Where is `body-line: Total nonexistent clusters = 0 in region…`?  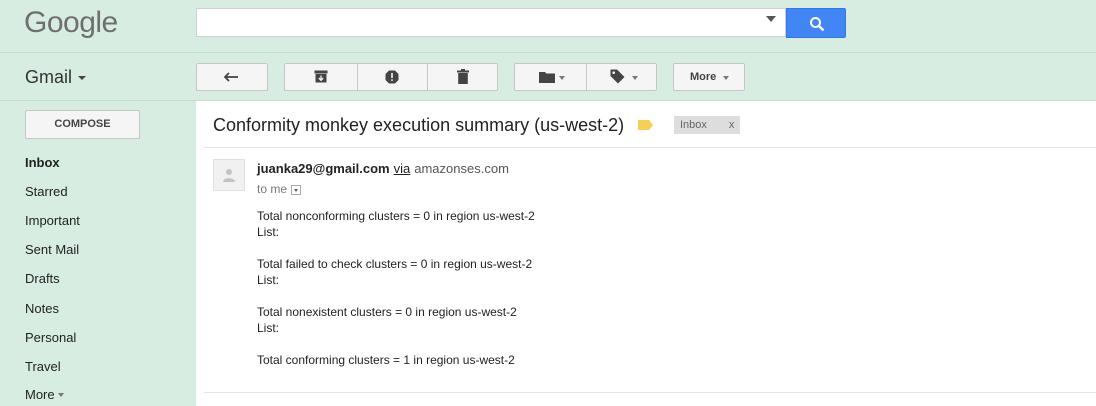
body-line: Total nonexistent clusters = 0 in region… is located at coordinates (387, 312).